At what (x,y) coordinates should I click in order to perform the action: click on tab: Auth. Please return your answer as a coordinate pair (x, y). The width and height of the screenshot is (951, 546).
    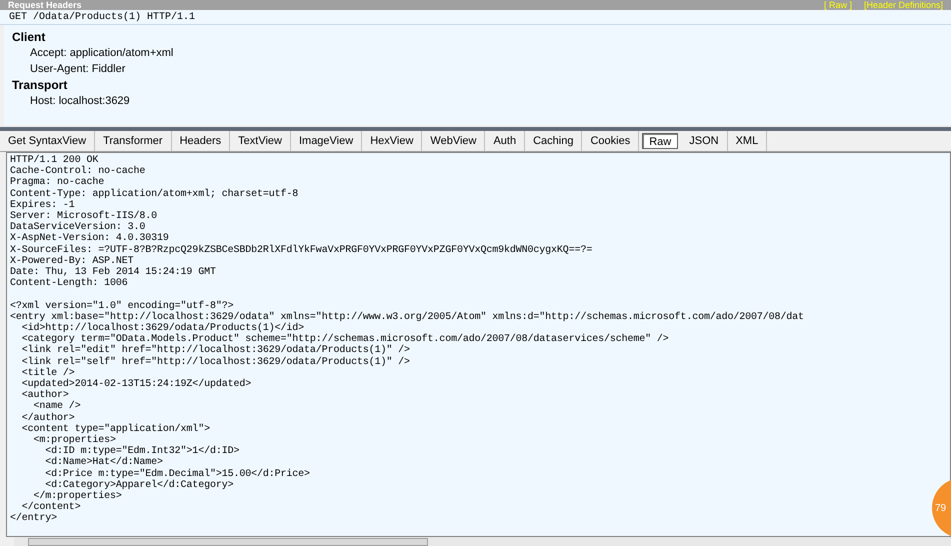
    Looking at the image, I should click on (505, 141).